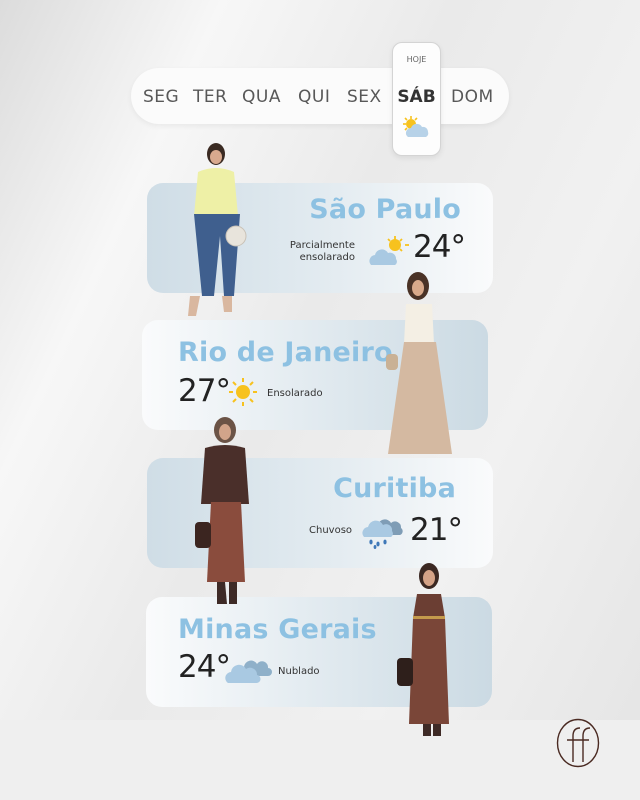 Image resolution: width=640 pixels, height=800 pixels. Describe the element at coordinates (382, 534) in the screenshot. I see `rain-cloud-icon` at that location.